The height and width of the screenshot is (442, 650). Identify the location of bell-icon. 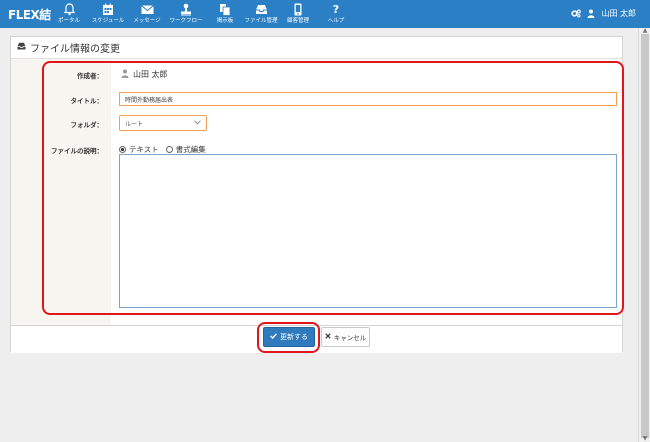
(69, 10).